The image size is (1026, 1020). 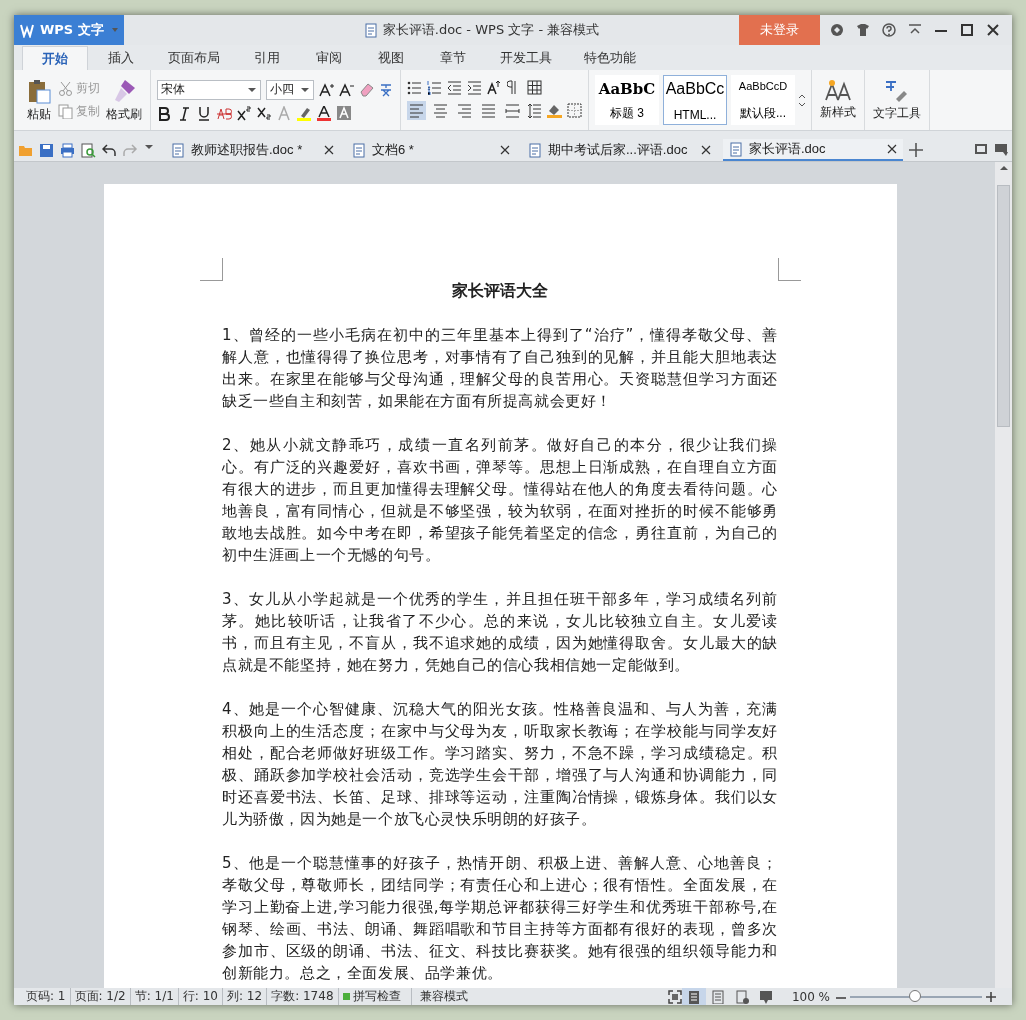 What do you see at coordinates (67, 150) in the screenshot?
I see `print-icon` at bounding box center [67, 150].